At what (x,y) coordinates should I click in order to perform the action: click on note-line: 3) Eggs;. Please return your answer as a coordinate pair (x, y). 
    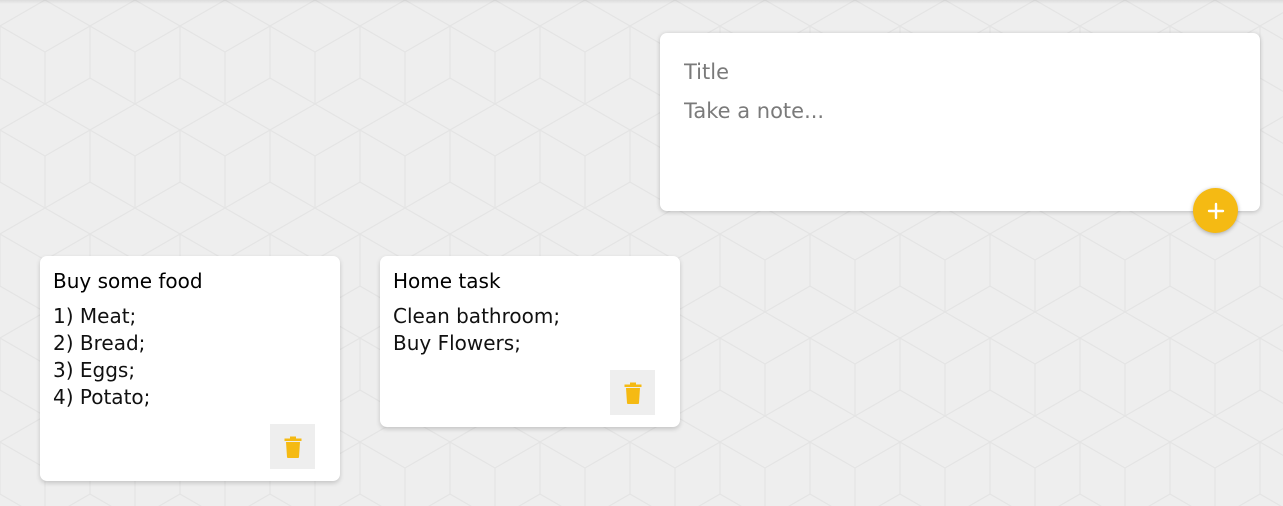
    Looking at the image, I should click on (94, 370).